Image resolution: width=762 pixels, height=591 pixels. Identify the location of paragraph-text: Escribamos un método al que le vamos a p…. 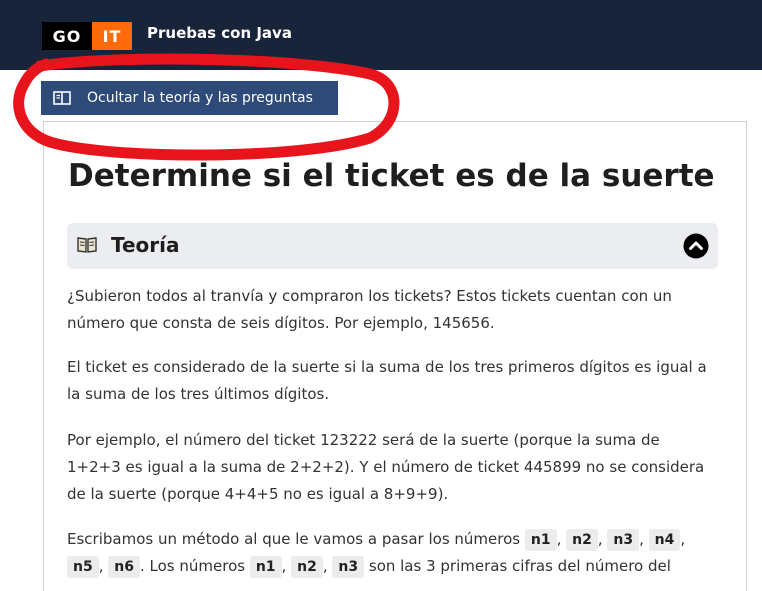
(294, 539).